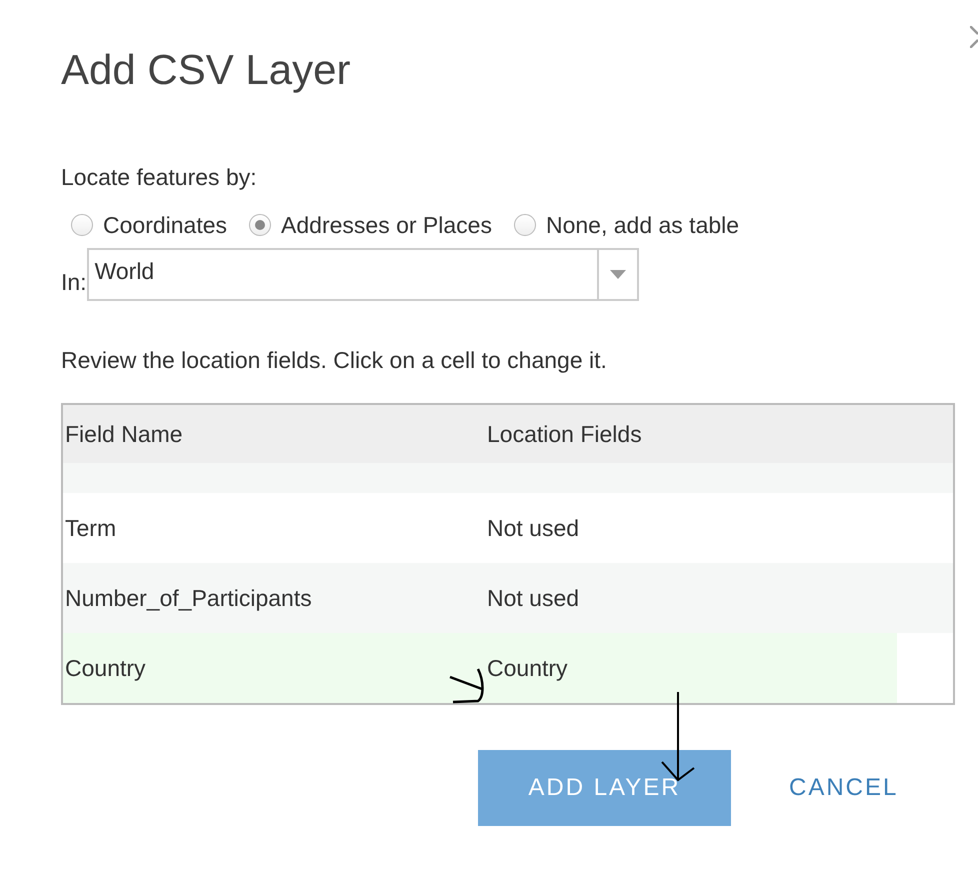 The image size is (978, 892). Describe the element at coordinates (149, 225) in the screenshot. I see `radio-option: Coordinates` at that location.